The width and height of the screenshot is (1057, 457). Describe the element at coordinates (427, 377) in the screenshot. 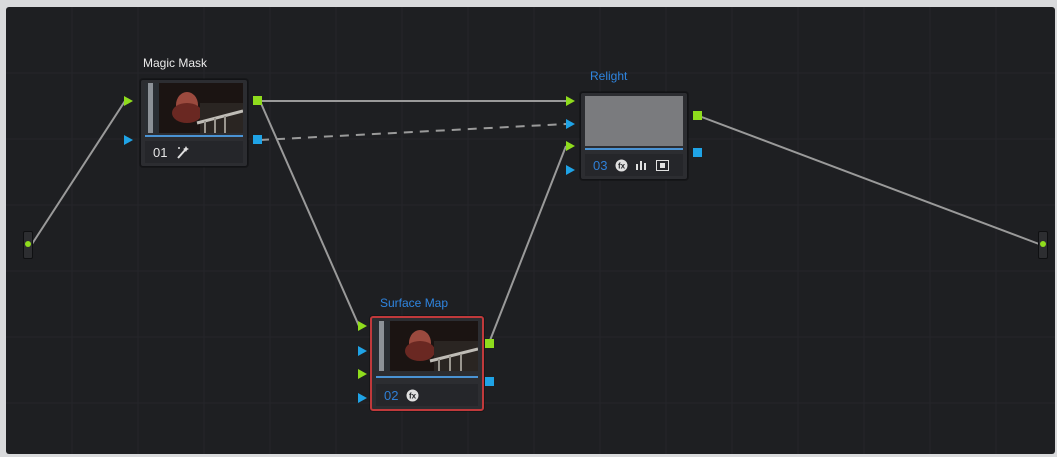

I see `surface-map-progress-bar` at that location.